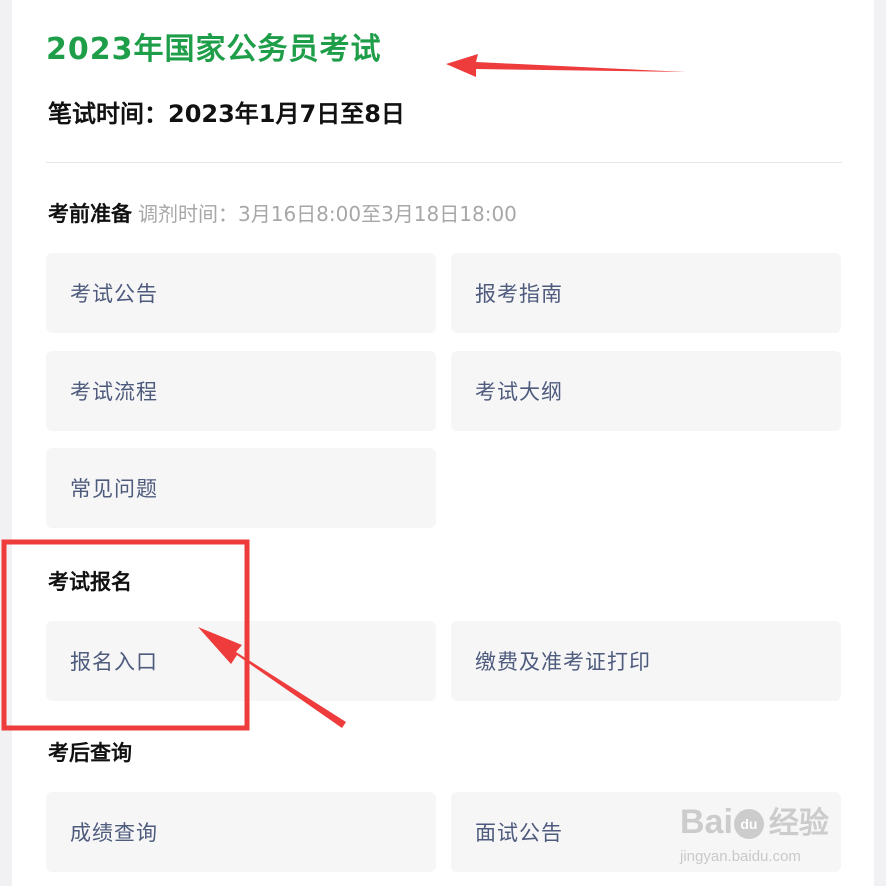 The height and width of the screenshot is (886, 886). I want to click on section-heading-label: 考试报名, so click(90, 582).